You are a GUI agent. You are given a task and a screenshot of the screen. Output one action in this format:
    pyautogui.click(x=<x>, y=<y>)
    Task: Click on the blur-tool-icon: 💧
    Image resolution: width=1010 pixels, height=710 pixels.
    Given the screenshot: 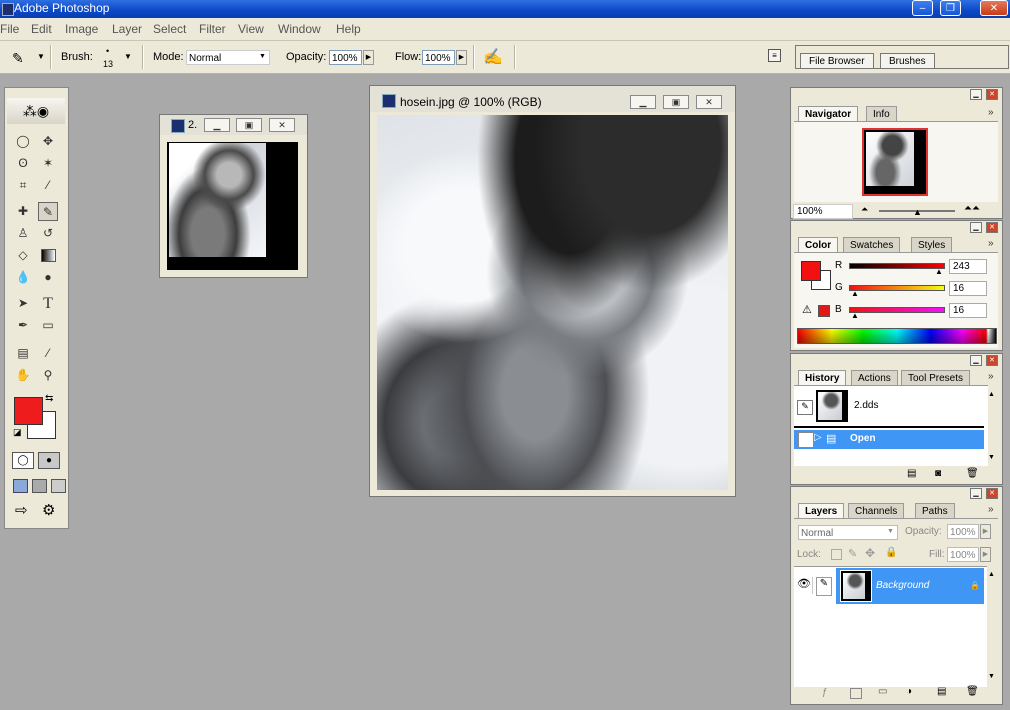 What is the action you would take?
    pyautogui.click(x=23, y=277)
    